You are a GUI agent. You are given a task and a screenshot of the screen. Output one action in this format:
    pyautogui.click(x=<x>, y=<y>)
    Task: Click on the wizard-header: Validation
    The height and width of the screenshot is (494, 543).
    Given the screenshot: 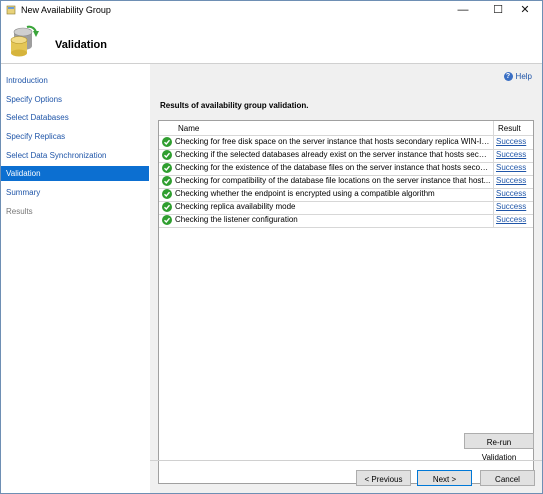 What is the action you would take?
    pyautogui.click(x=271, y=41)
    